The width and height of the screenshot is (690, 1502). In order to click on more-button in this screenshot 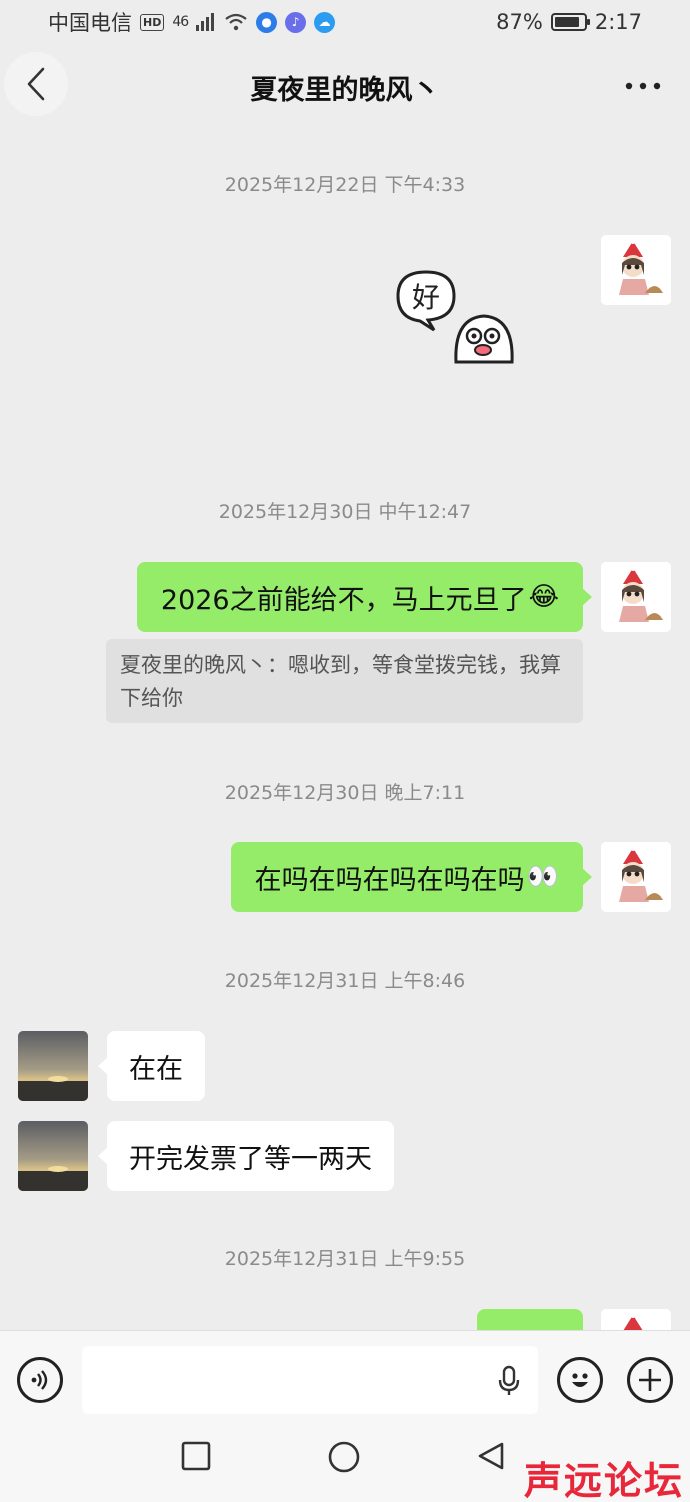, I will do `click(643, 86)`.